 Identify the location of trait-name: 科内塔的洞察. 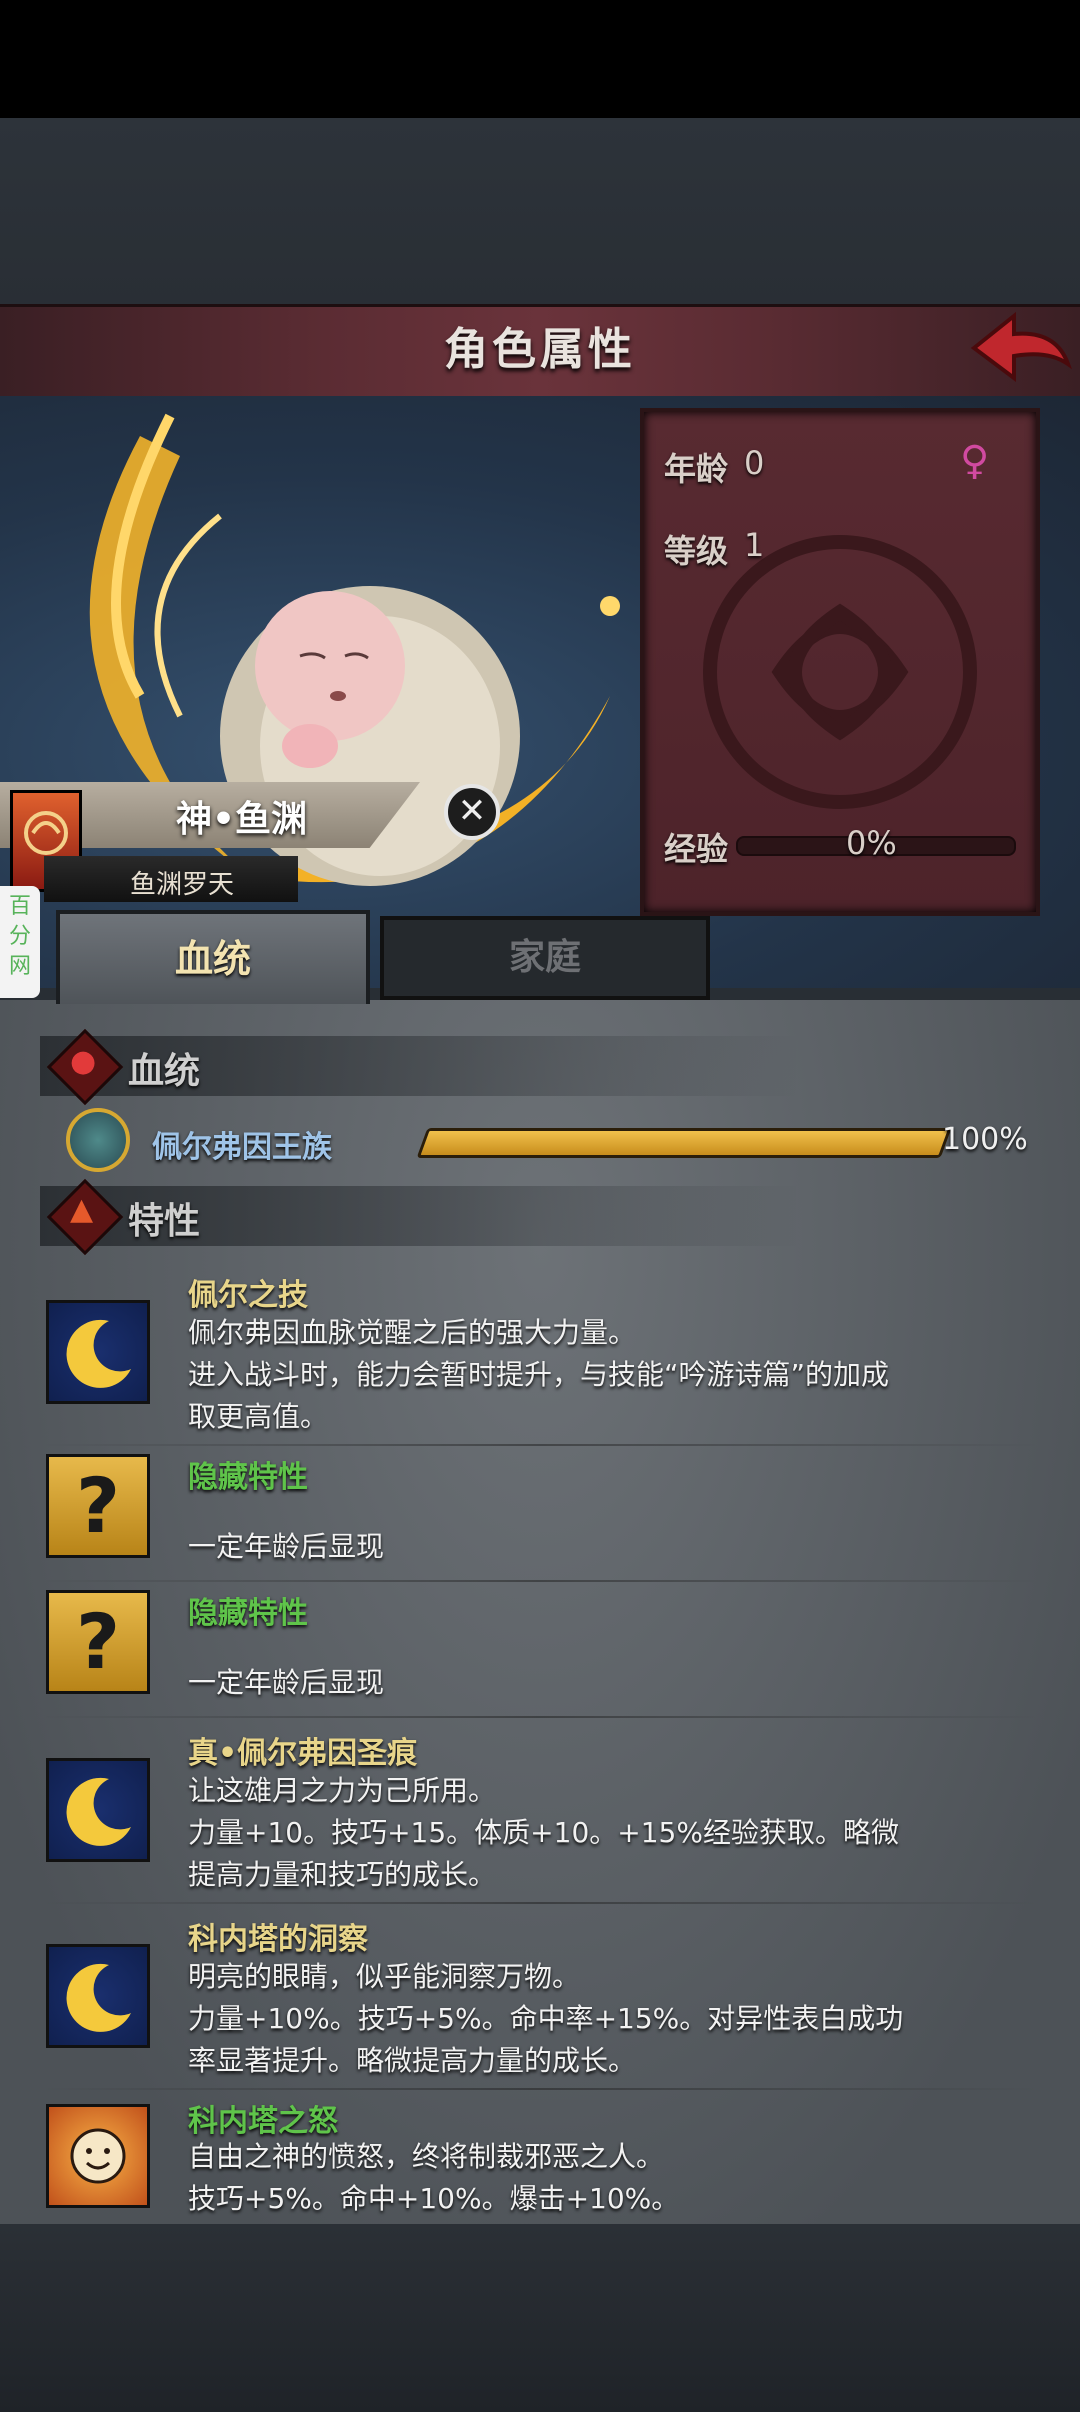
(278, 1939).